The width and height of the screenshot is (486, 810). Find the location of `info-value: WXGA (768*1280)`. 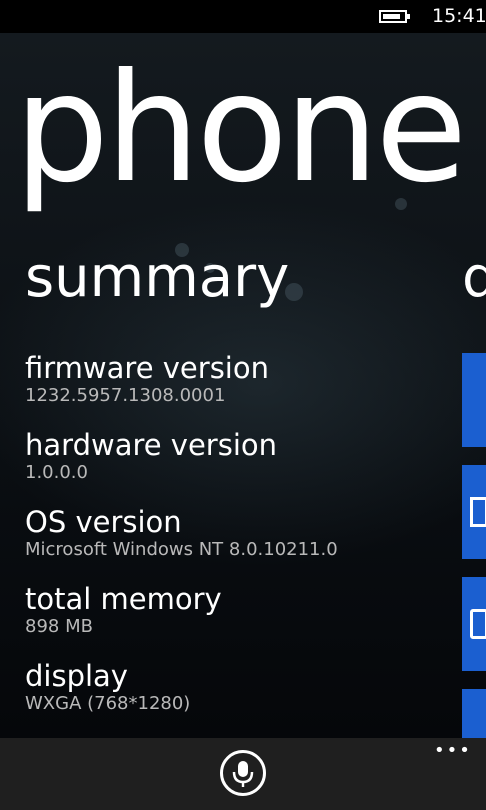

info-value: WXGA (768*1280) is located at coordinates (108, 703).